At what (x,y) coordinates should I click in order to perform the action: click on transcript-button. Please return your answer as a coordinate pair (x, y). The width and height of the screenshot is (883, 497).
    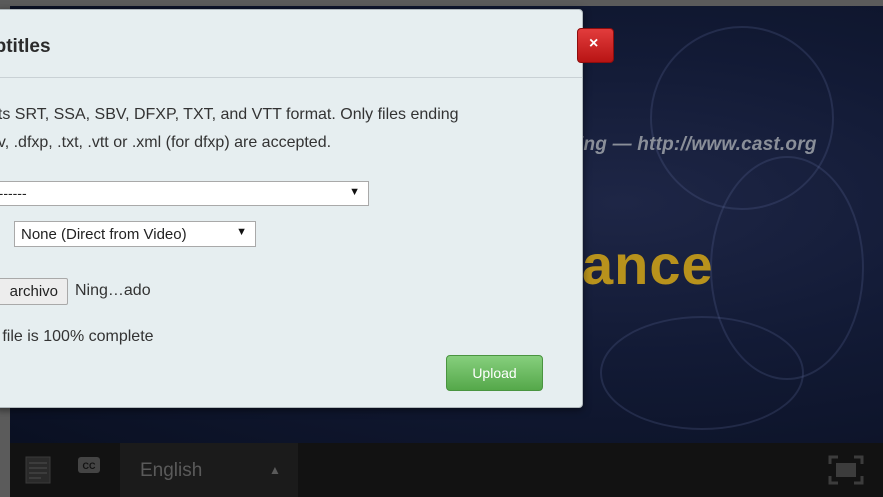
    Looking at the image, I should click on (38, 470).